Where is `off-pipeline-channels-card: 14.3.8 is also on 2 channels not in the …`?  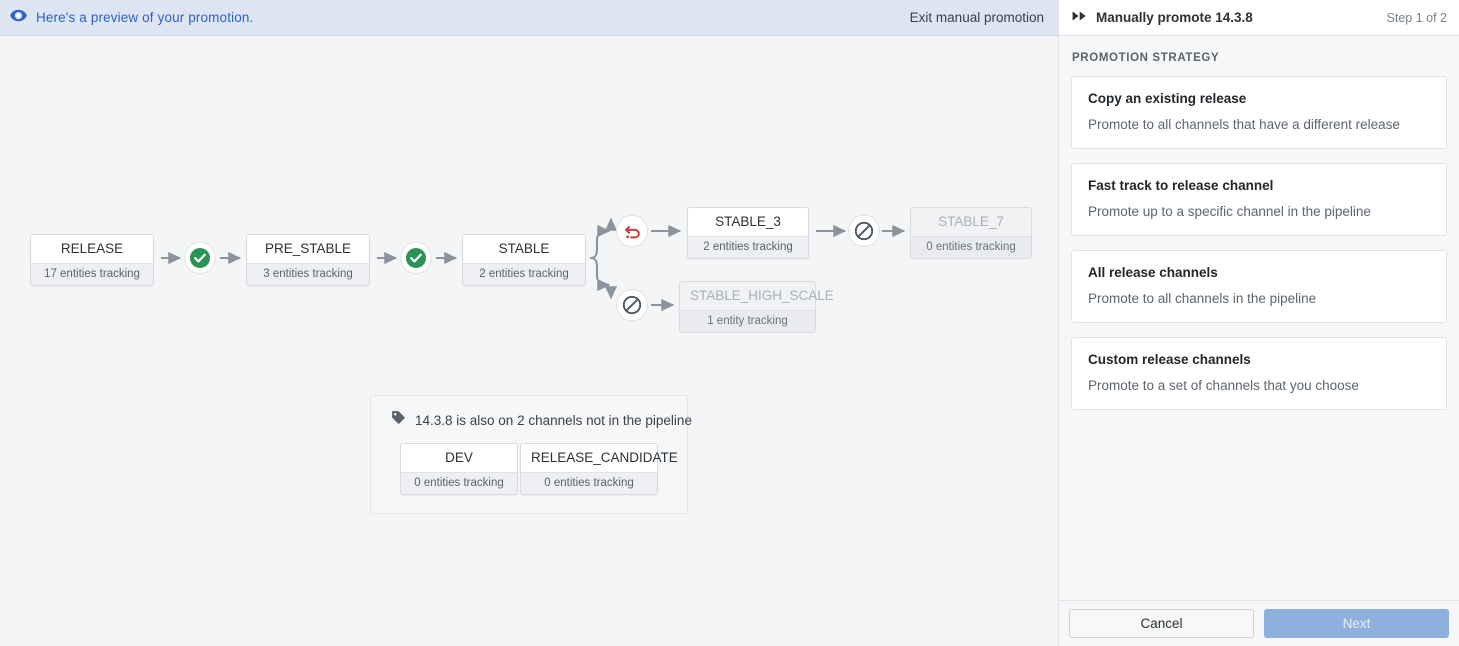 off-pipeline-channels-card: 14.3.8 is also on 2 channels not in the … is located at coordinates (531, 454).